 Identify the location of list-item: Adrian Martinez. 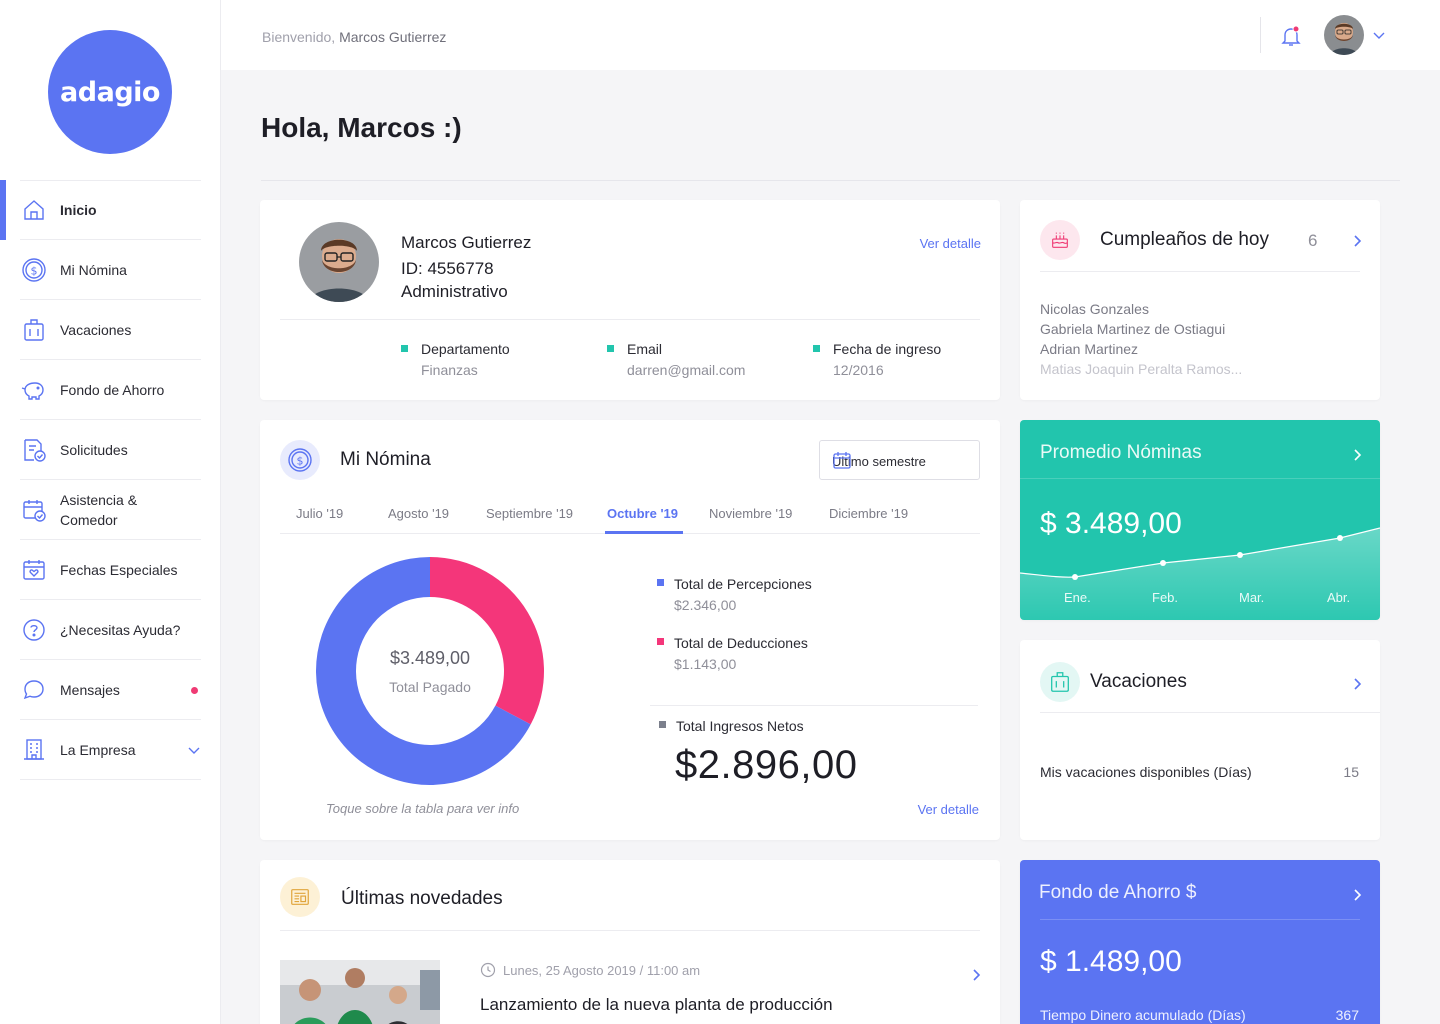
(1089, 349).